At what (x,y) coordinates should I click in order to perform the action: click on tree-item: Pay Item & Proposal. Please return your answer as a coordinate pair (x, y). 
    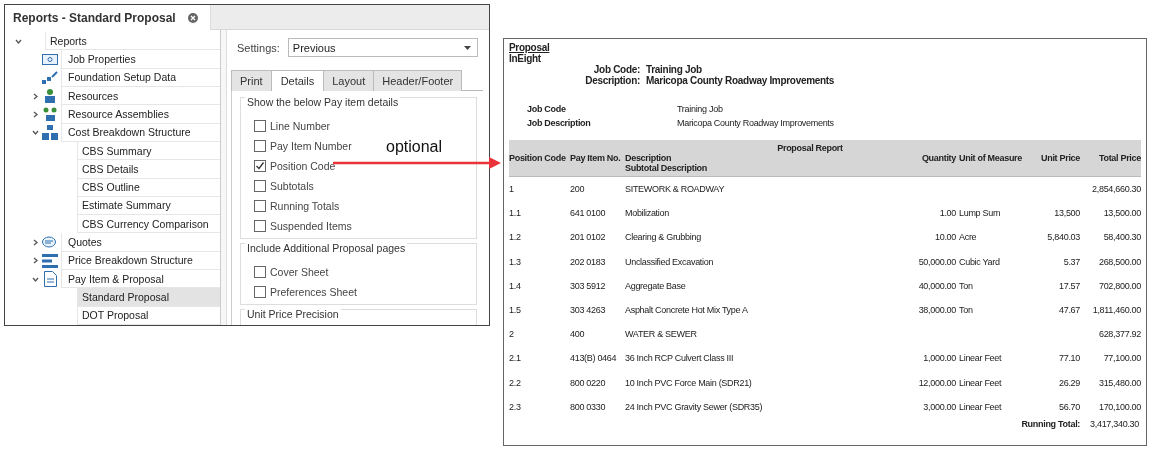
    Looking at the image, I should click on (140, 279).